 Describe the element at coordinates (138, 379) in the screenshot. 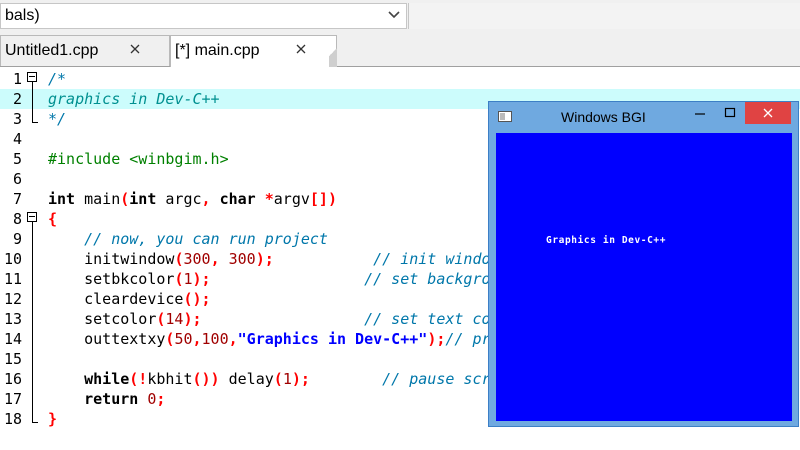

I see `code-token: (!` at that location.